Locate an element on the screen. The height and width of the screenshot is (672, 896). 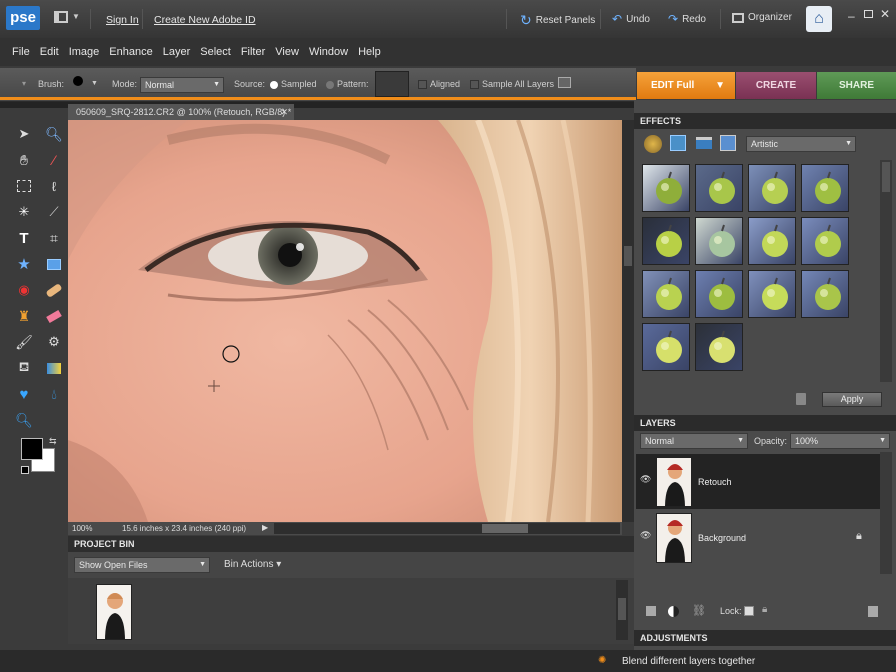
menu-edit: Edit is located at coordinates (49, 52).